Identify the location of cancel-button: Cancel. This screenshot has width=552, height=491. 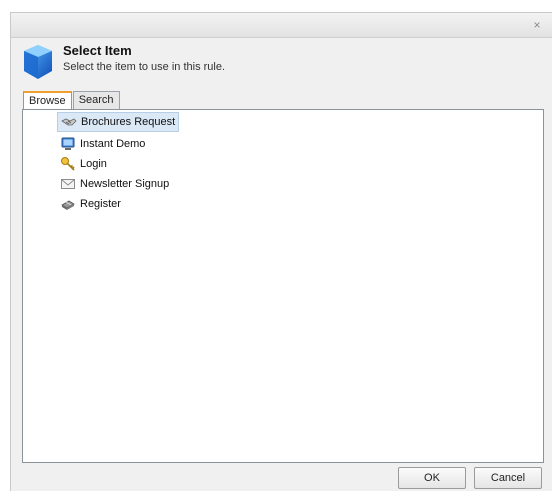
(508, 478).